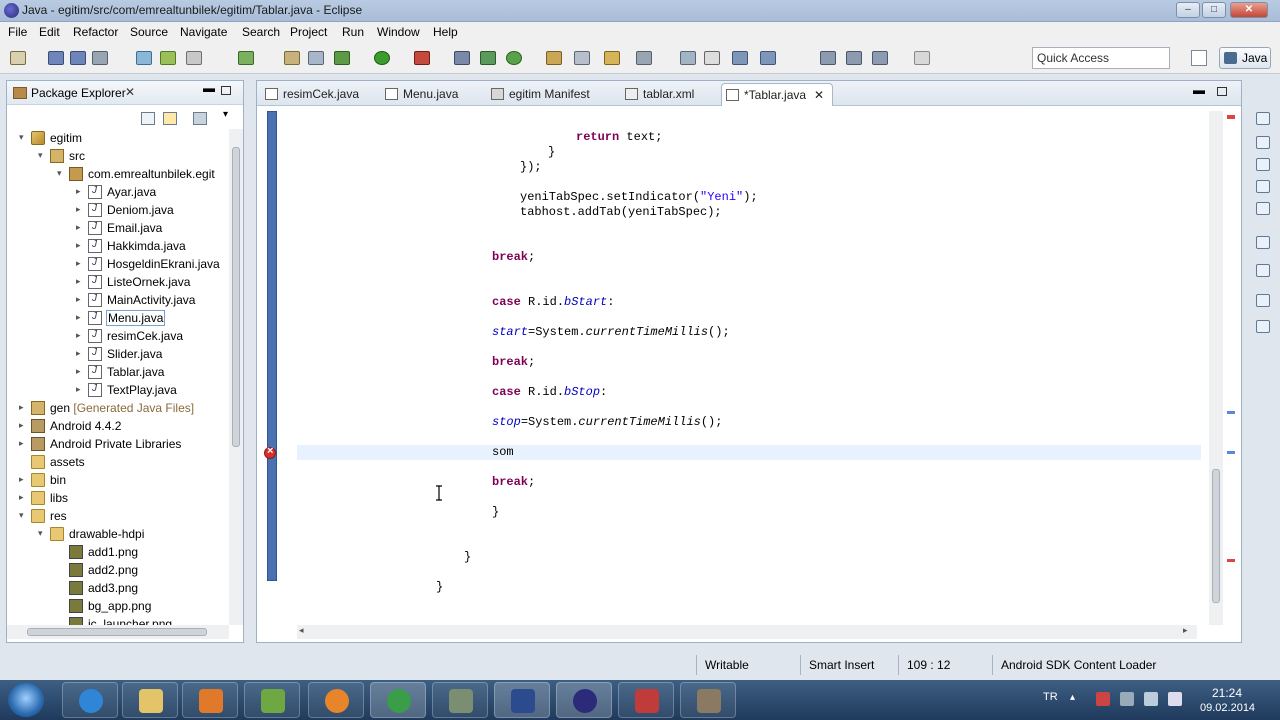 This screenshot has height=720, width=1280. Describe the element at coordinates (118, 318) in the screenshot. I see `tree-item: ▸ Menu.java` at that location.